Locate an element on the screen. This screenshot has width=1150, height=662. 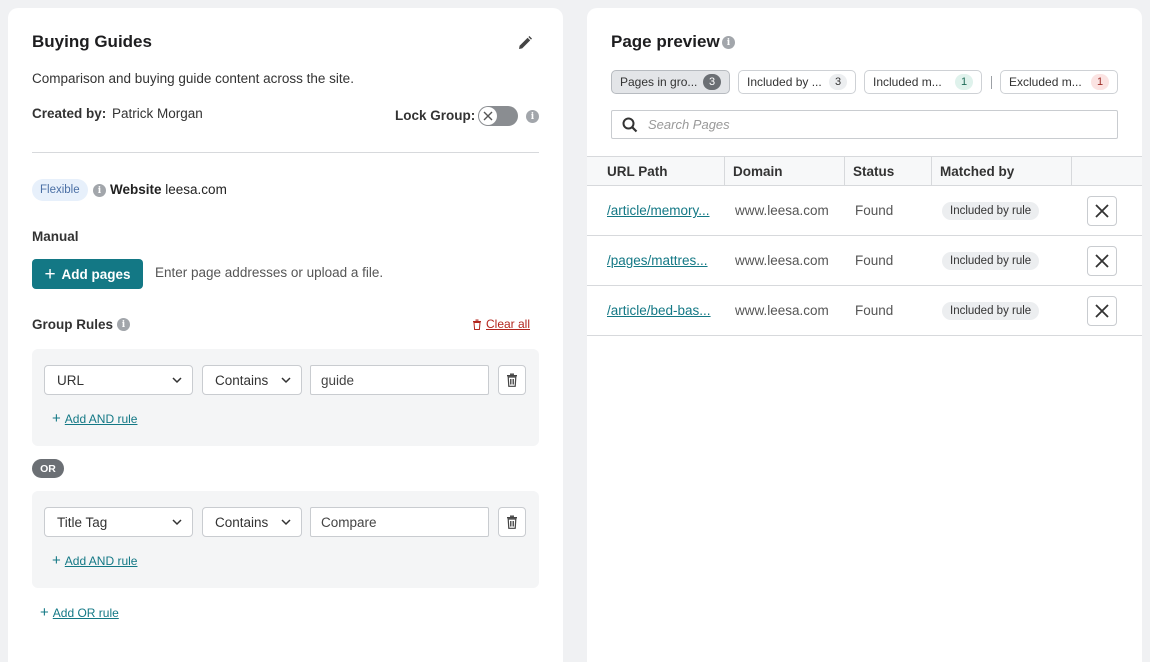
rule-value-input: guide is located at coordinates (399, 380).